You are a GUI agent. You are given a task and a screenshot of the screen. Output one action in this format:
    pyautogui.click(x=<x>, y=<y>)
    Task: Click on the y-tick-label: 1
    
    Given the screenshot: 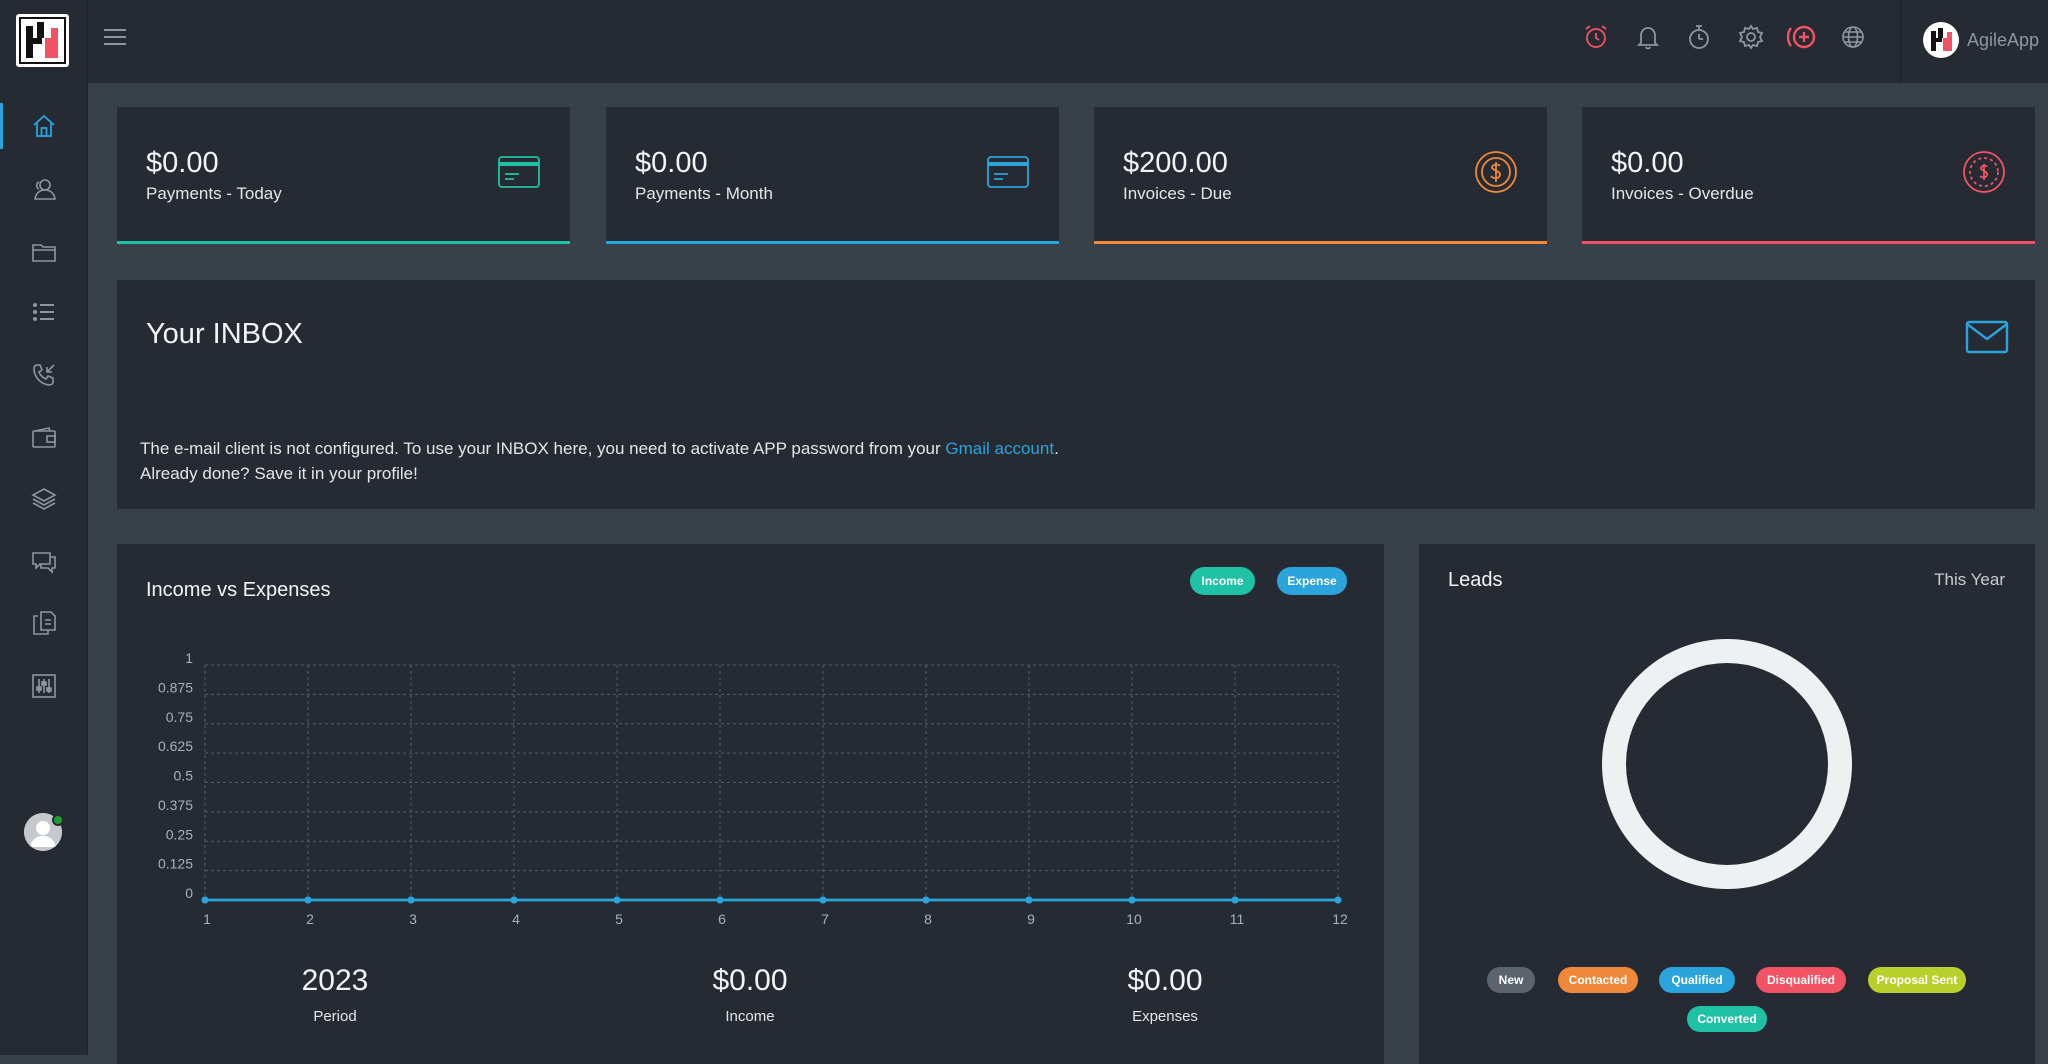 What is the action you would take?
    pyautogui.click(x=189, y=658)
    